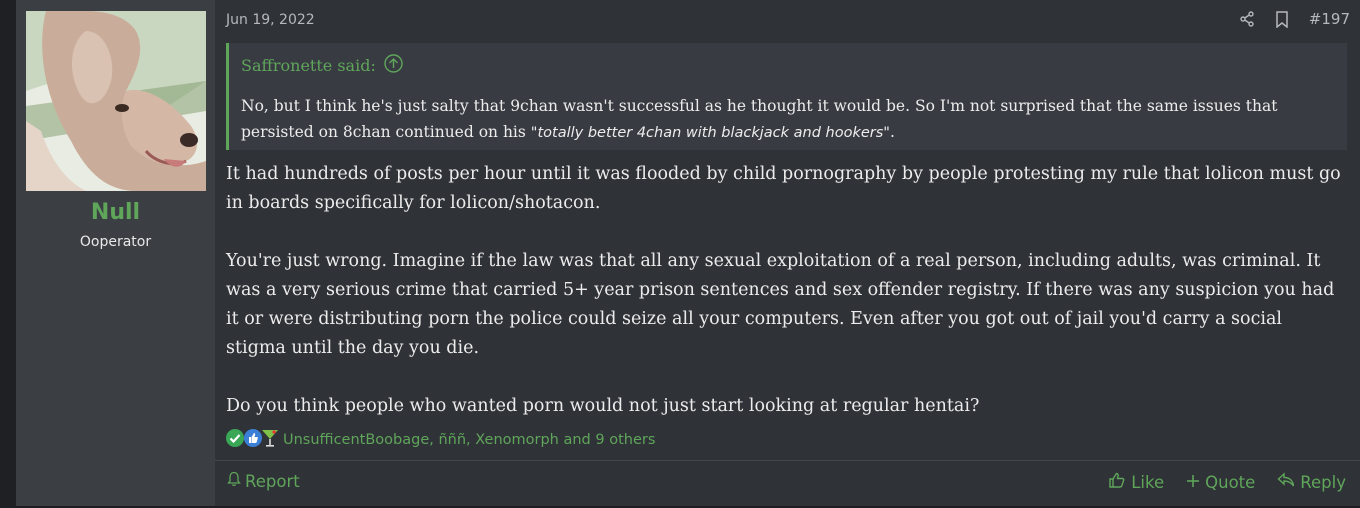 Image resolution: width=1360 pixels, height=508 pixels. What do you see at coordinates (1193, 482) in the screenshot?
I see `plus-icon` at bounding box center [1193, 482].